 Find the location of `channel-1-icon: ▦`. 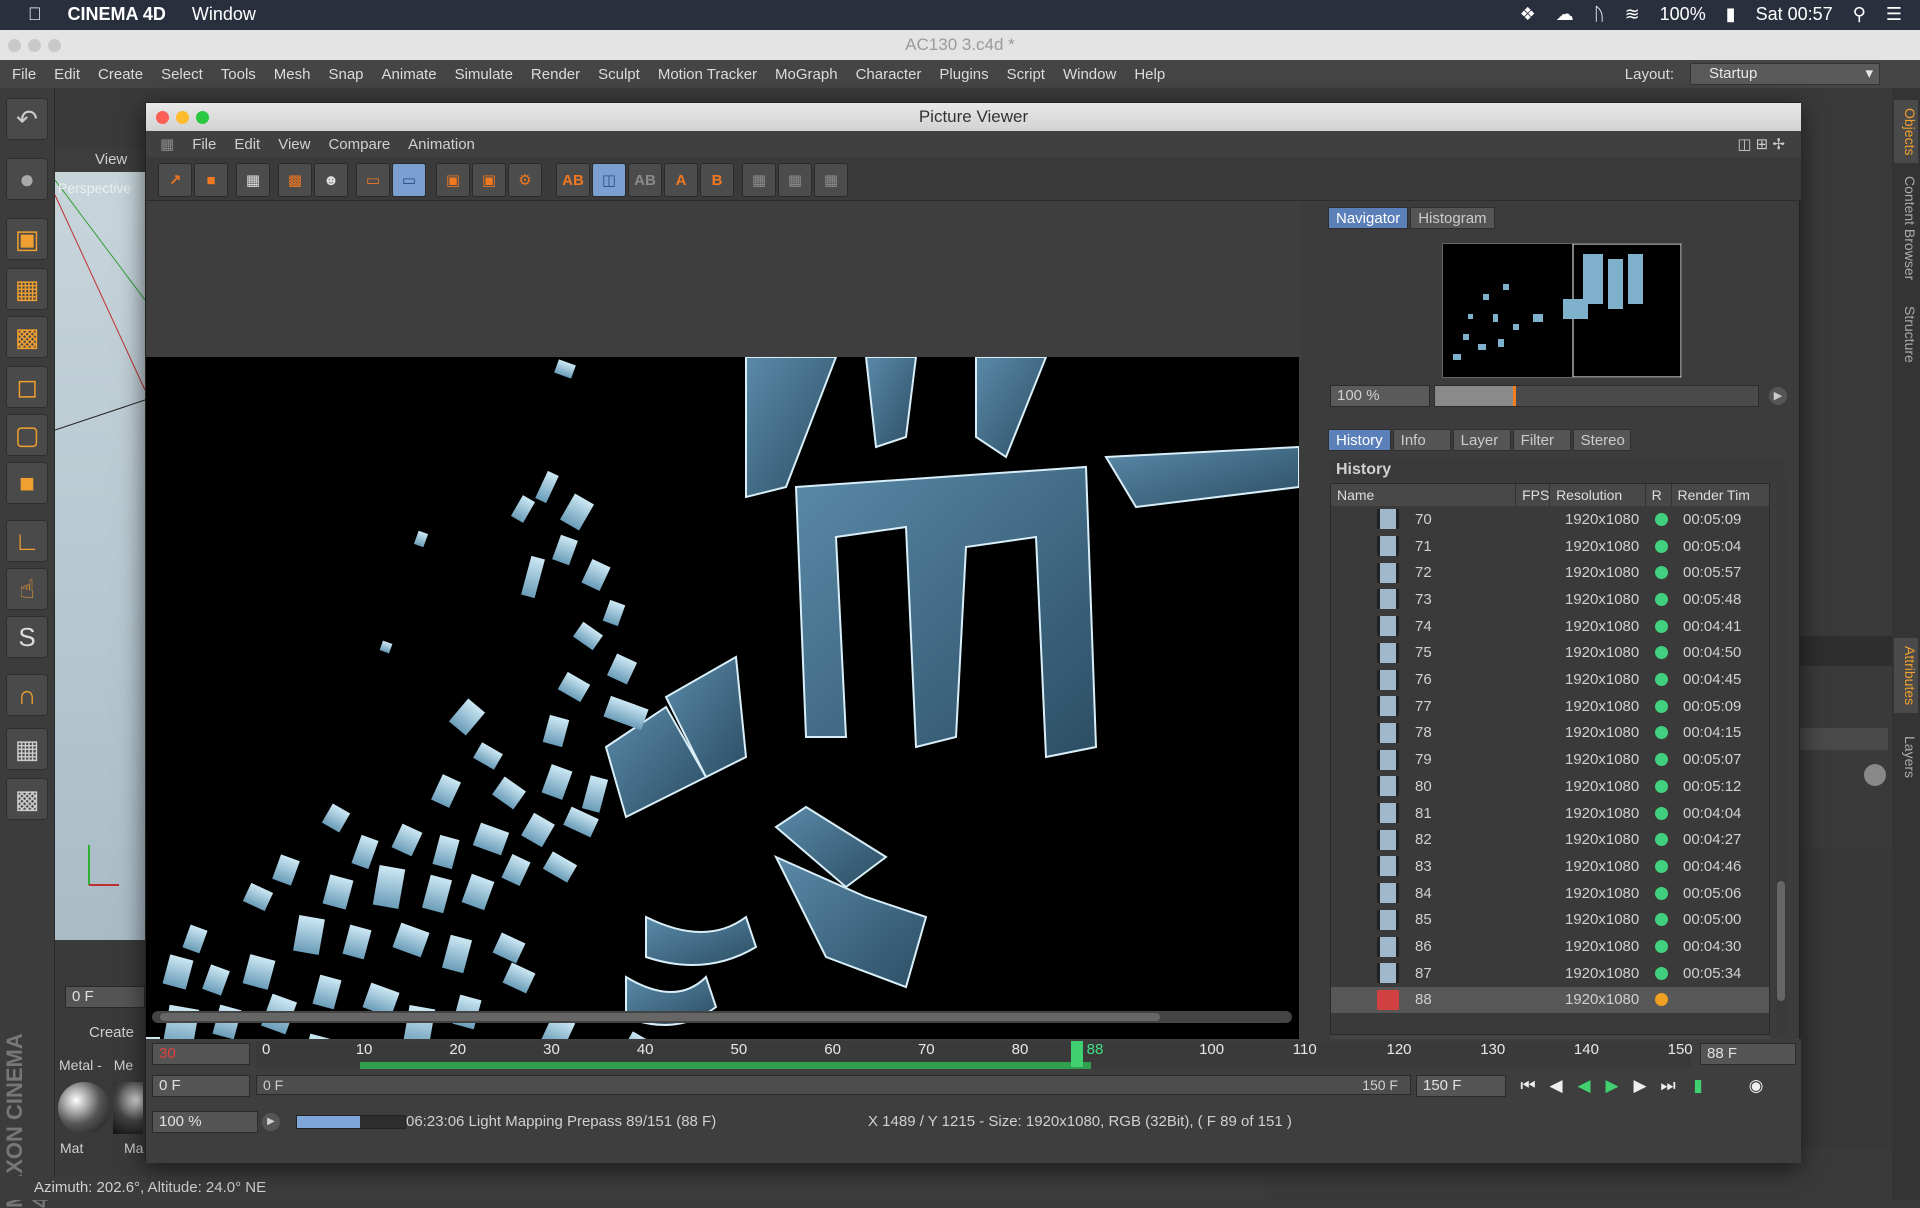

channel-1-icon: ▦ is located at coordinates (759, 180).